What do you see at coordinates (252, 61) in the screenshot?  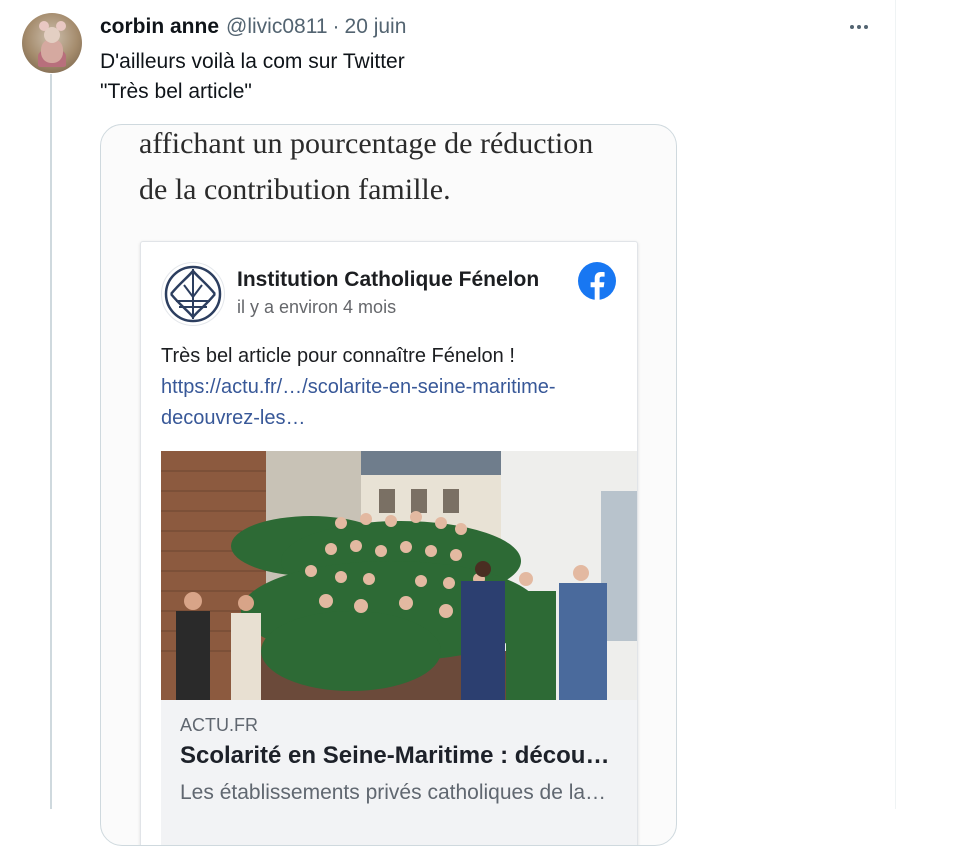 I see `tweet-text-line: D'ailleurs voilà la com sur Twitter` at bounding box center [252, 61].